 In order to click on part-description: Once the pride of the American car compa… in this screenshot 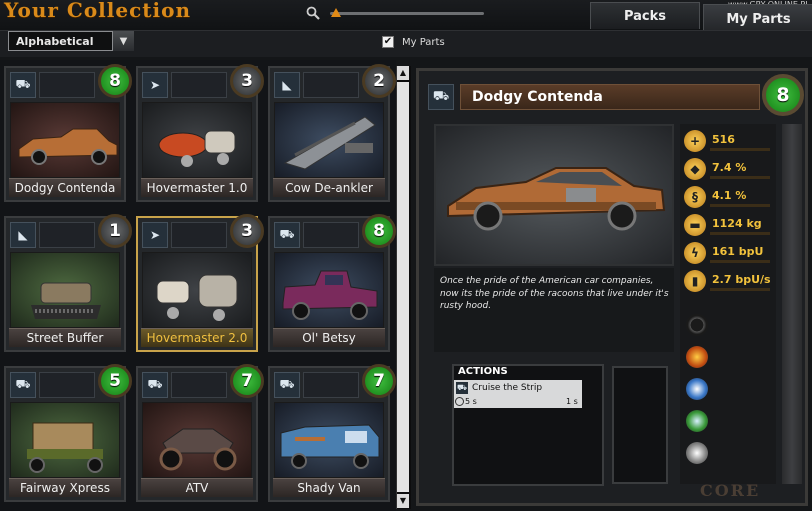, I will do `click(554, 293)`.